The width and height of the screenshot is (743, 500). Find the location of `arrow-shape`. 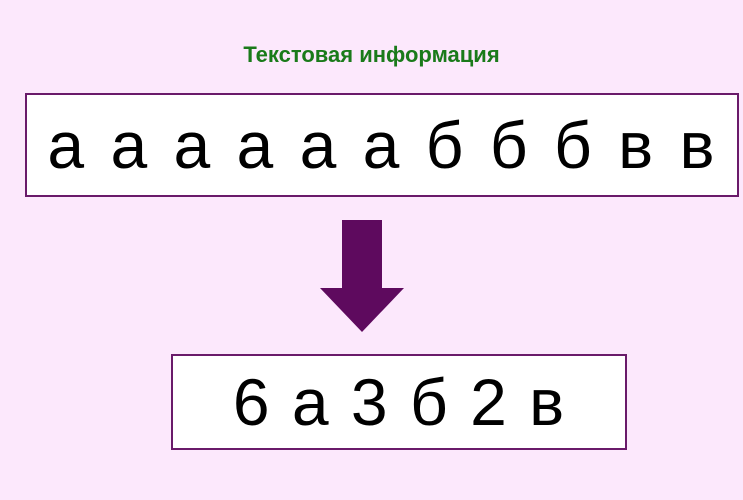

arrow-shape is located at coordinates (362, 276).